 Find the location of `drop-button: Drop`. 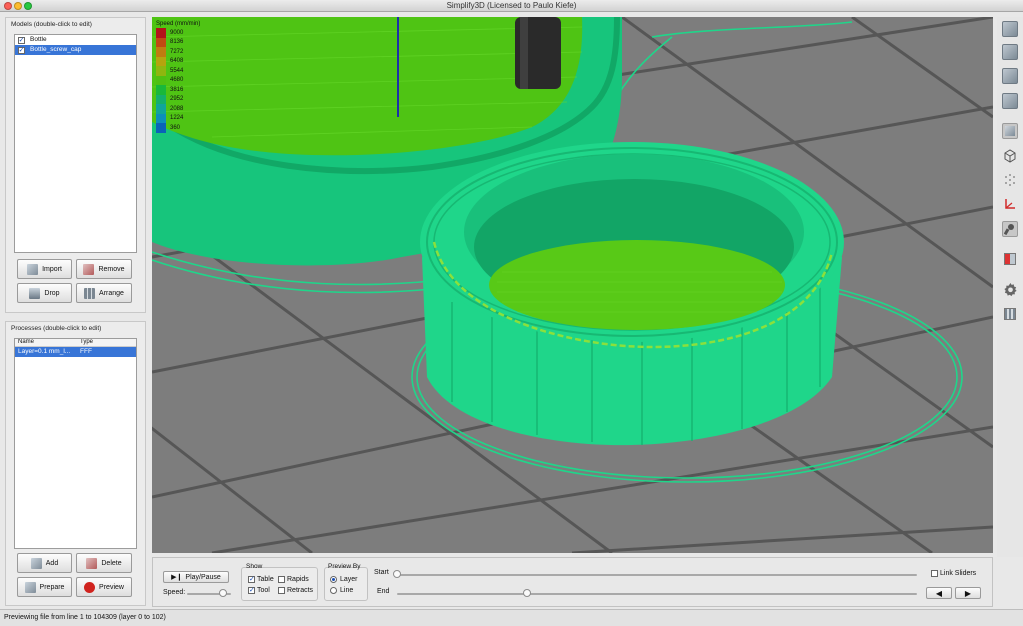

drop-button: Drop is located at coordinates (44, 293).